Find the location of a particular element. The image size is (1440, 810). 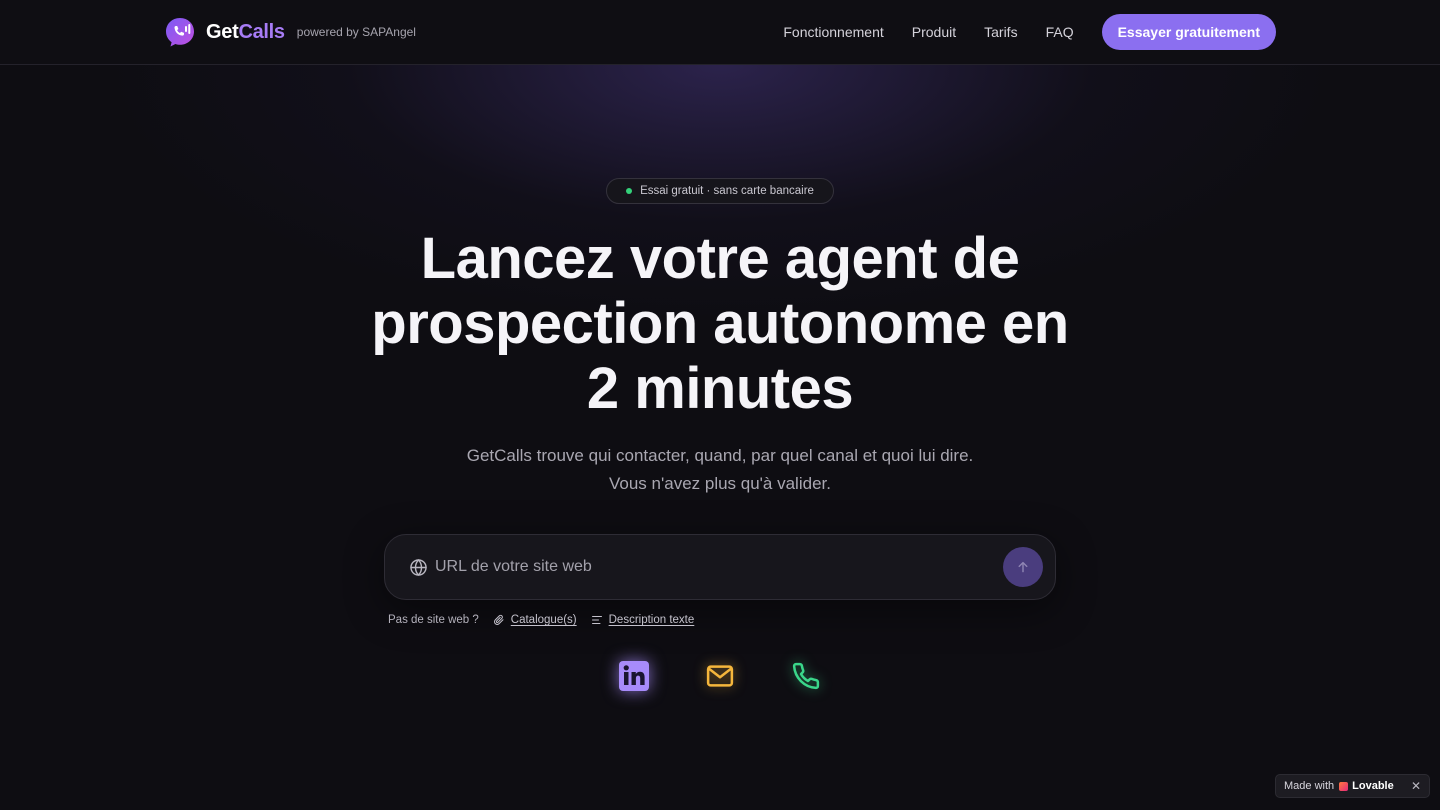

made-with-text: Made with is located at coordinates (1309, 786).